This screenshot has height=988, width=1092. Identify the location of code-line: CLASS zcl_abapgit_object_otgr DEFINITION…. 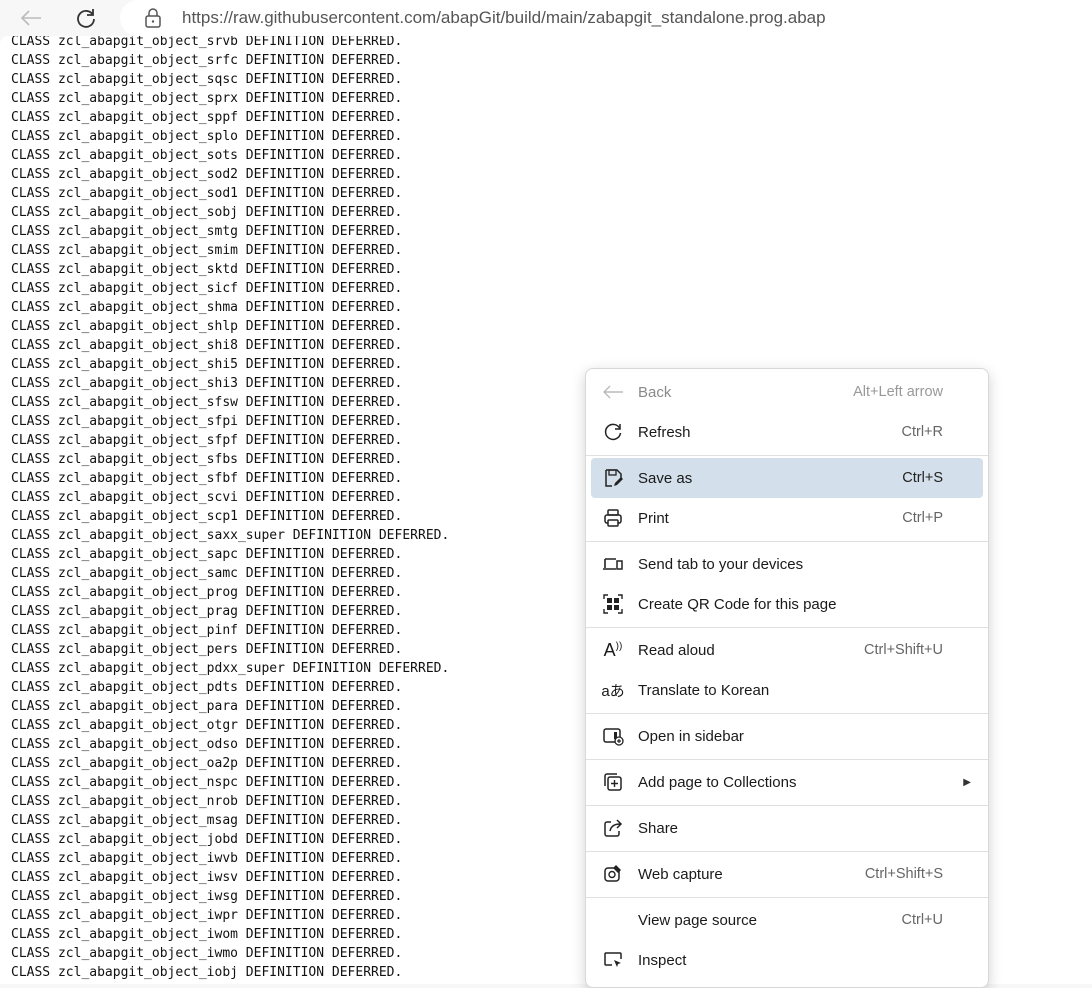
(207, 725).